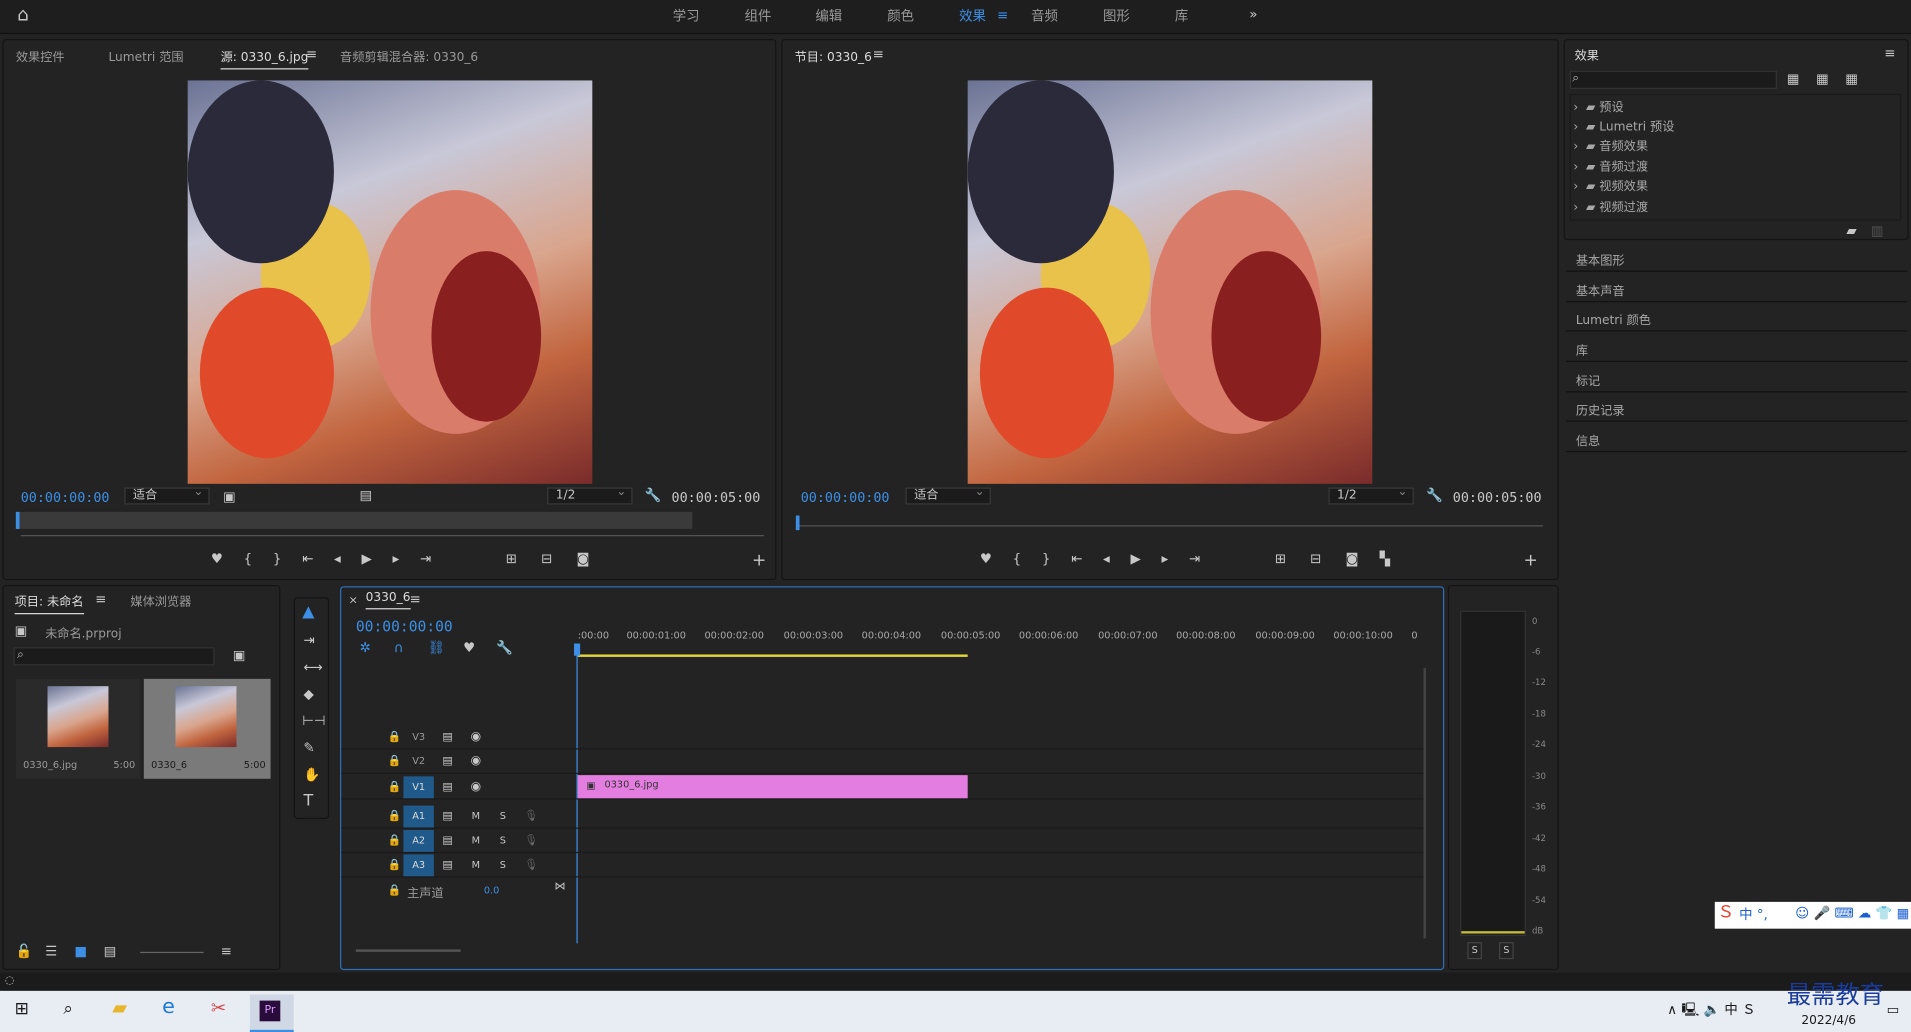 The width and height of the screenshot is (1911, 1032). Describe the element at coordinates (78, 728) in the screenshot. I see `project-item: 0330_6.jpg 5:00` at that location.